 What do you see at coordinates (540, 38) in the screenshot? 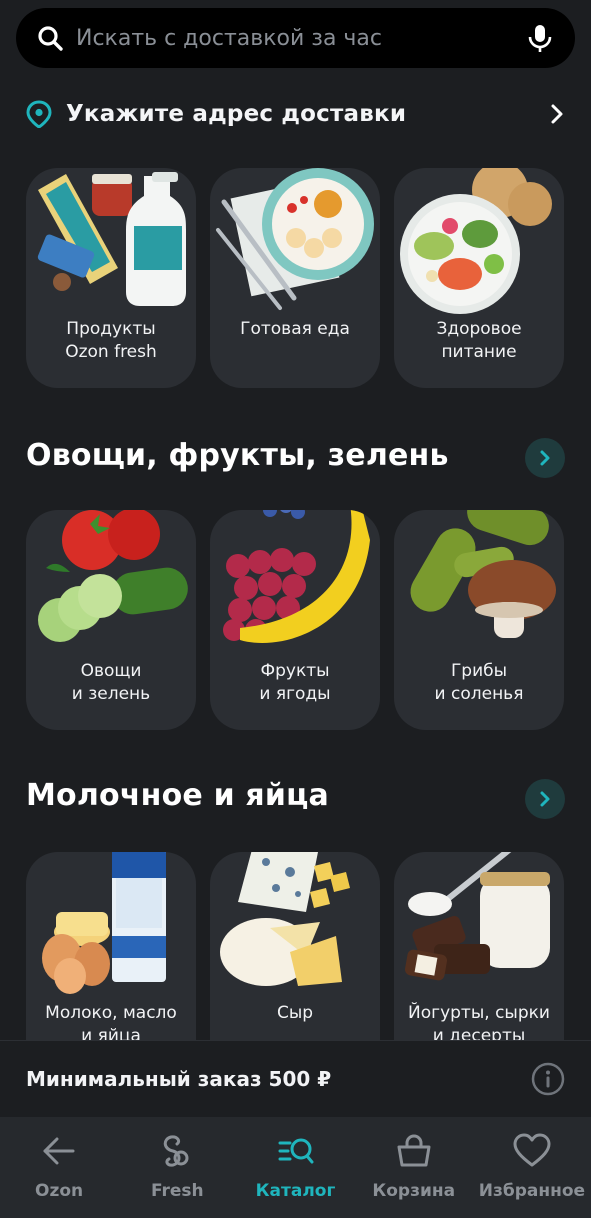
I see `microphone-icon` at bounding box center [540, 38].